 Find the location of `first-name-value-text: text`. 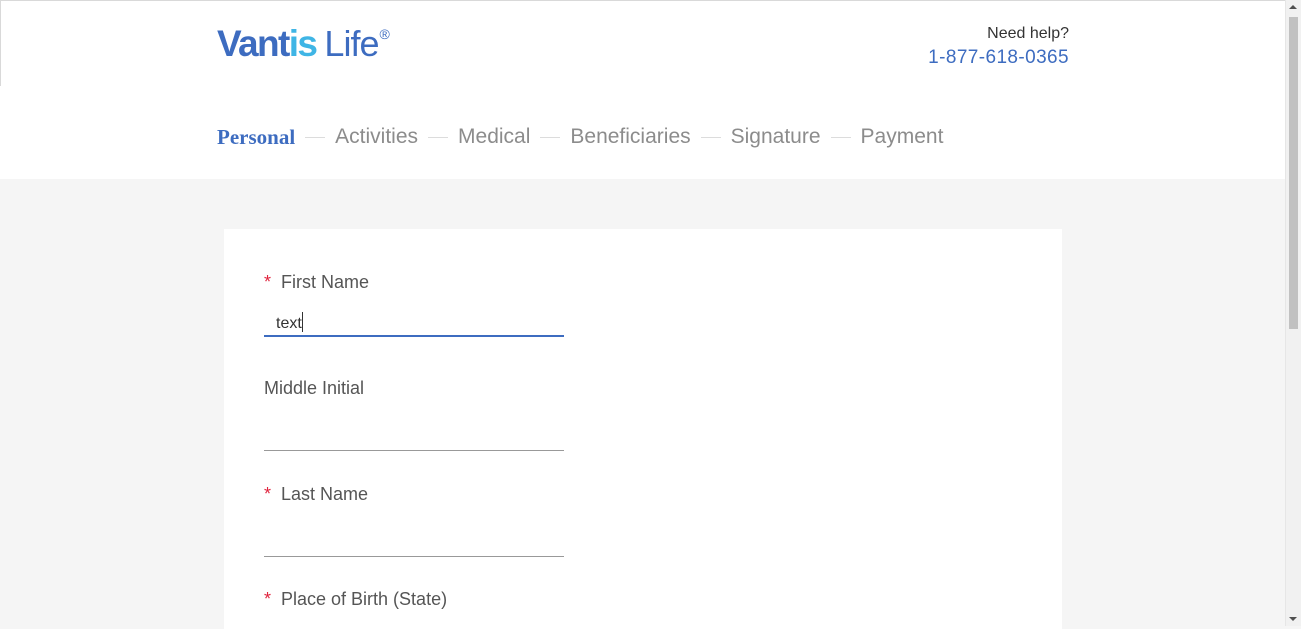

first-name-value-text: text is located at coordinates (289, 323).